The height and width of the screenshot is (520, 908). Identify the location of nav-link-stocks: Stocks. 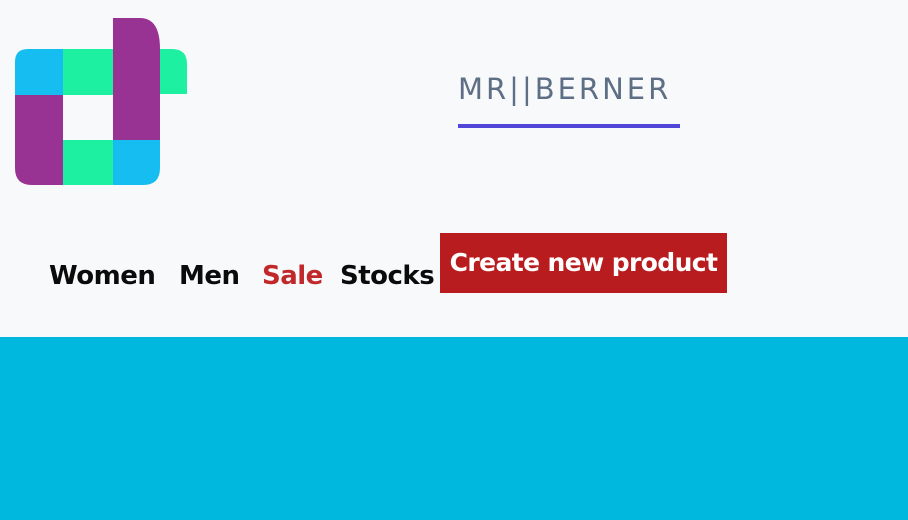
(387, 276).